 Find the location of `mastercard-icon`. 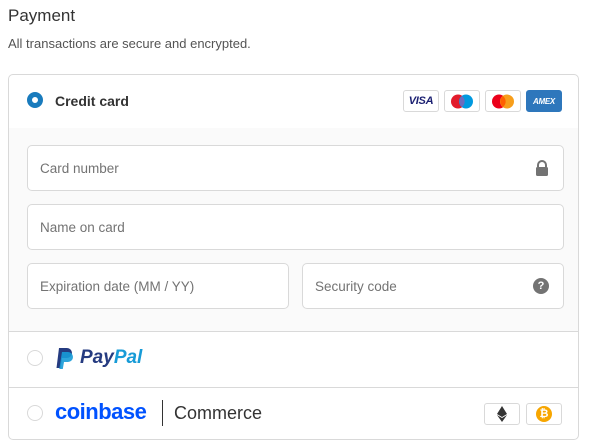

mastercard-icon is located at coordinates (503, 101).